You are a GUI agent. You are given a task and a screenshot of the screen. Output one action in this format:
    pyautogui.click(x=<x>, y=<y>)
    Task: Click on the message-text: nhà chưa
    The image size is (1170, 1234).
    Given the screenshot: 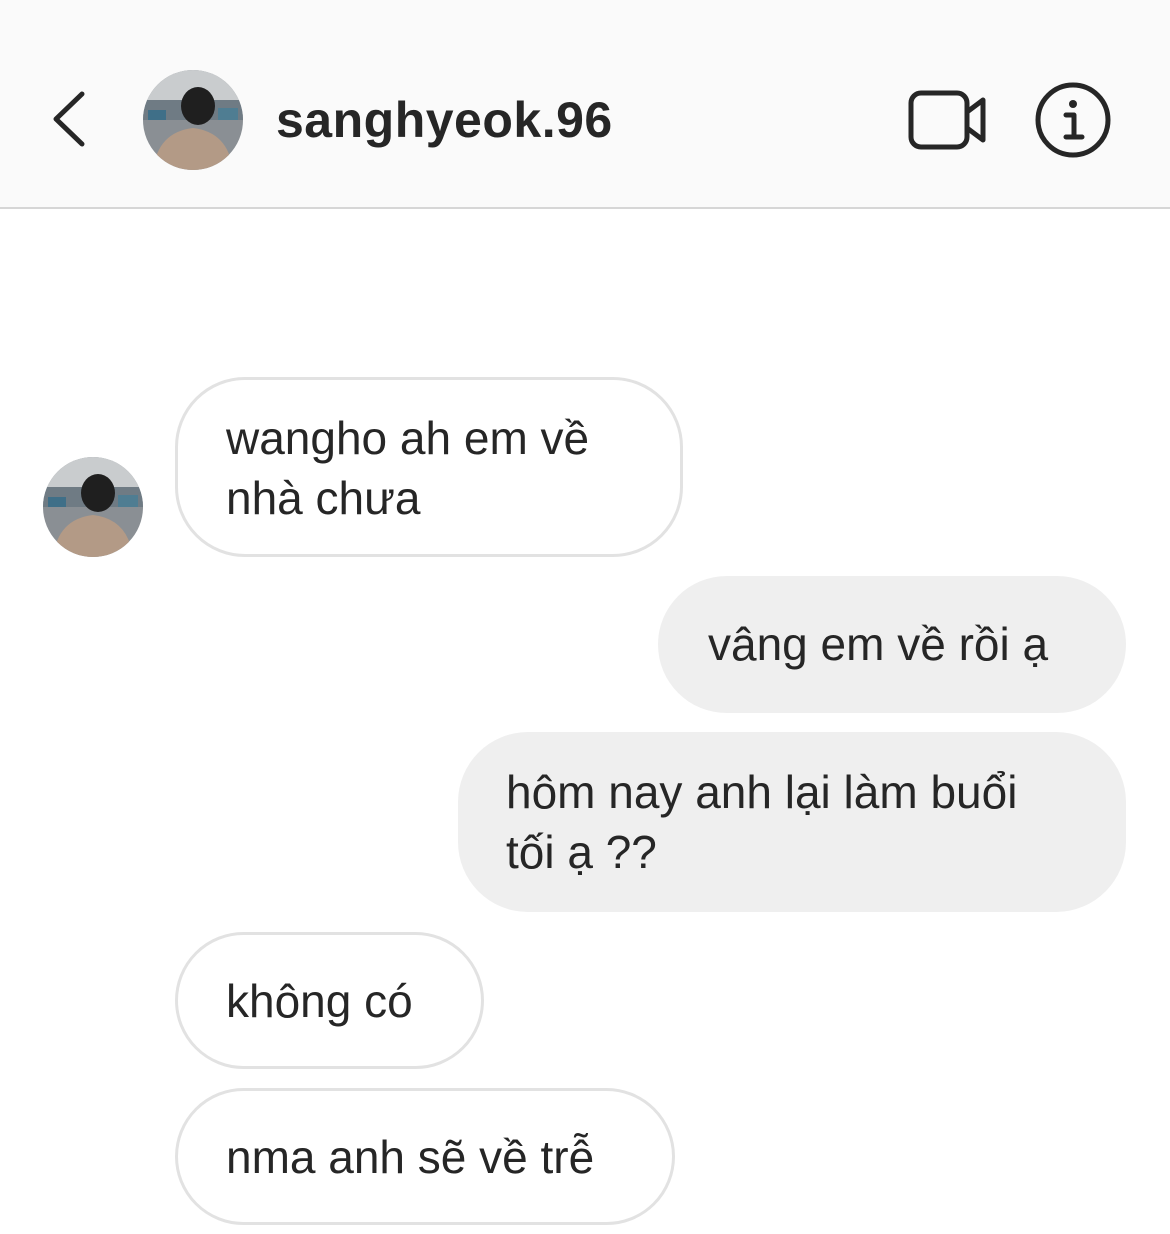 What is the action you would take?
    pyautogui.click(x=323, y=498)
    